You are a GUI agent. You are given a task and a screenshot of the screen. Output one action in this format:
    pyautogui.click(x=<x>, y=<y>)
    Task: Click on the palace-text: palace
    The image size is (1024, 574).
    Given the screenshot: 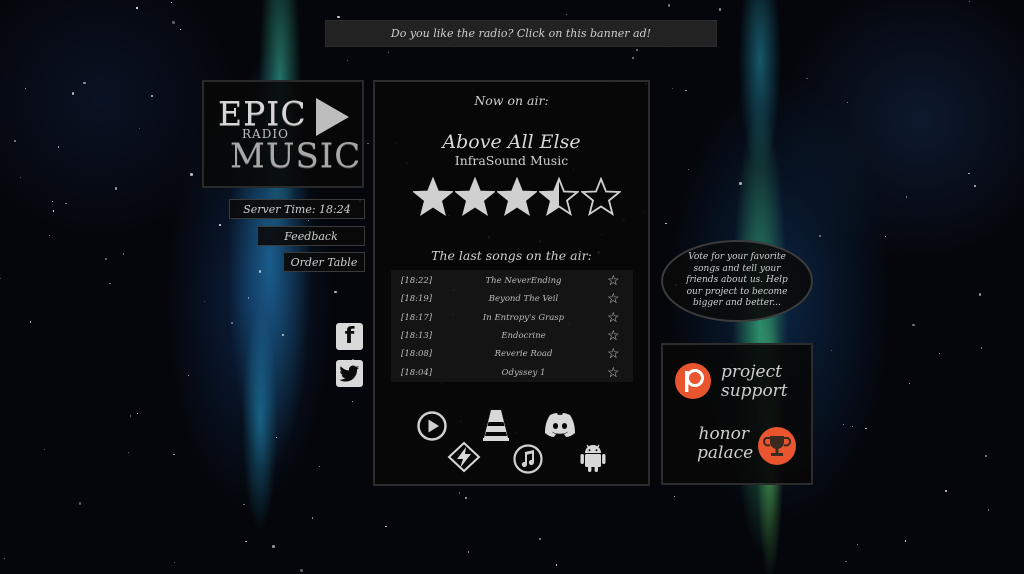 What is the action you would take?
    pyautogui.click(x=725, y=453)
    